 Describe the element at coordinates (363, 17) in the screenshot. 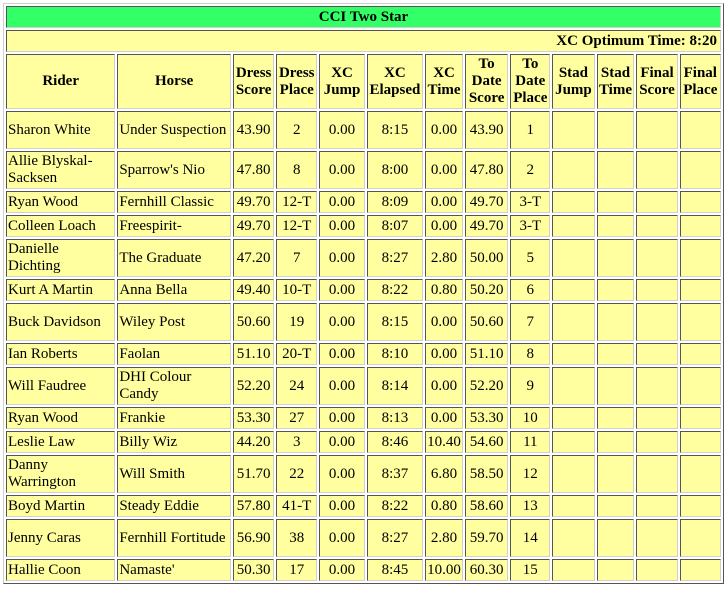

I see `title-row: CCI Two Star` at that location.